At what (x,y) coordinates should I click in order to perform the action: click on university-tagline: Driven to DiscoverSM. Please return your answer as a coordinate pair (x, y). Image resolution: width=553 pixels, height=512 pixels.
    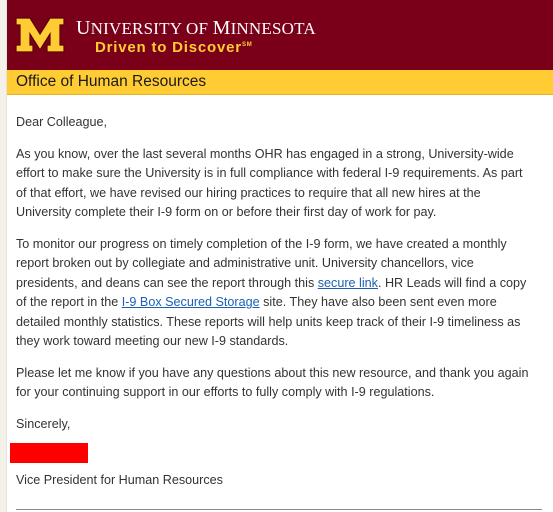
    Looking at the image, I should click on (174, 47).